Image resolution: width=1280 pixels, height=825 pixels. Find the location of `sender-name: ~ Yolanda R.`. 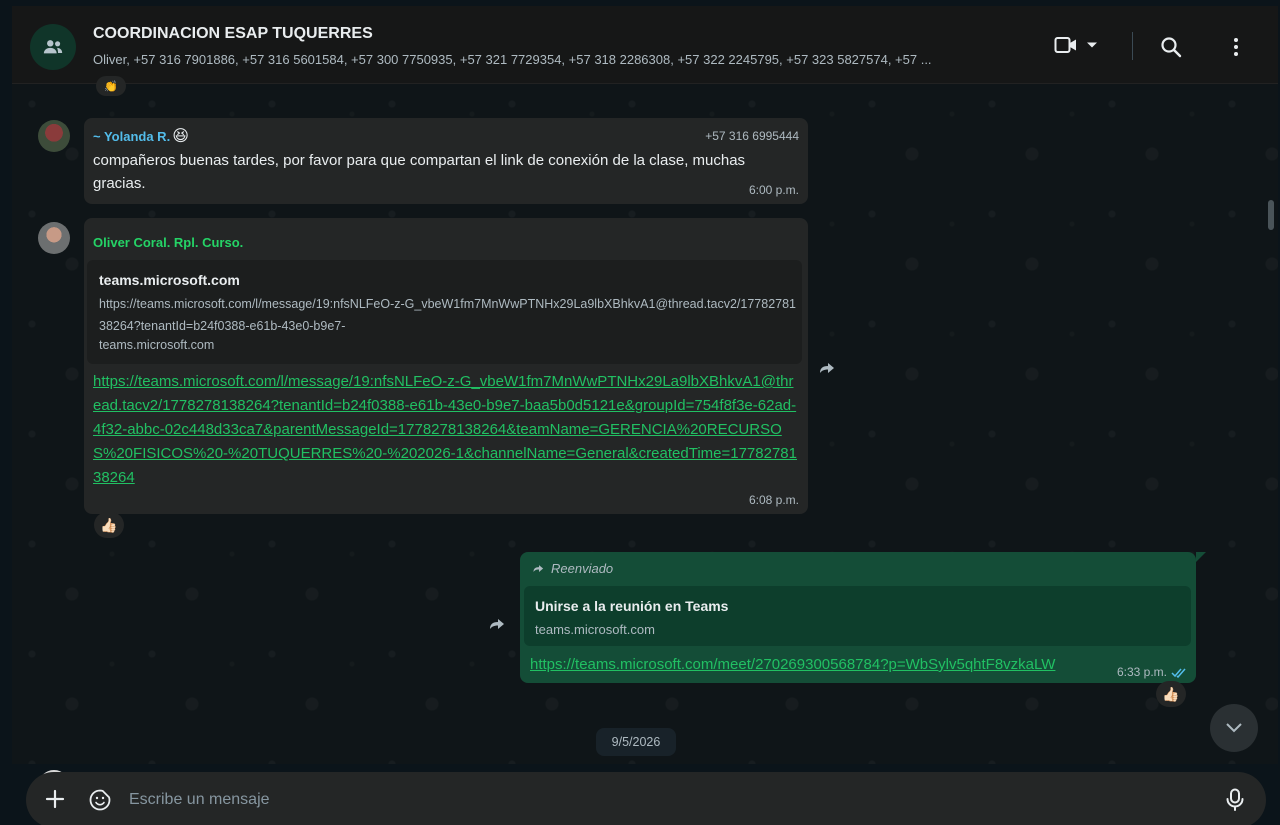

sender-name: ~ Yolanda R. is located at coordinates (131, 136).